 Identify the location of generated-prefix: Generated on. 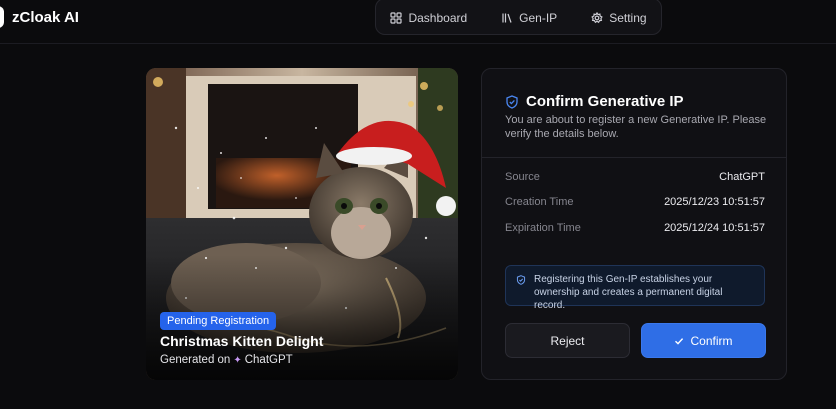
(195, 360).